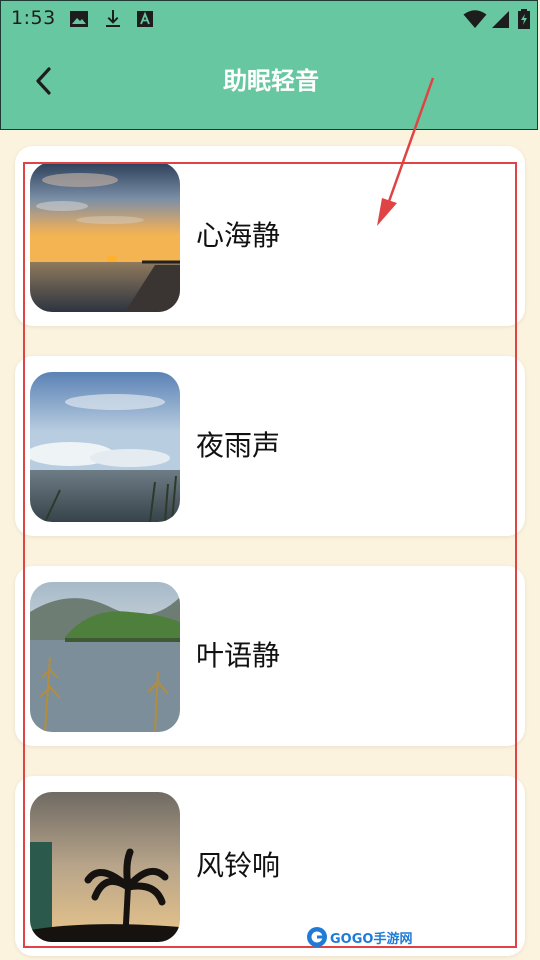  What do you see at coordinates (271, 81) in the screenshot?
I see `page-title: 助眠轻音` at bounding box center [271, 81].